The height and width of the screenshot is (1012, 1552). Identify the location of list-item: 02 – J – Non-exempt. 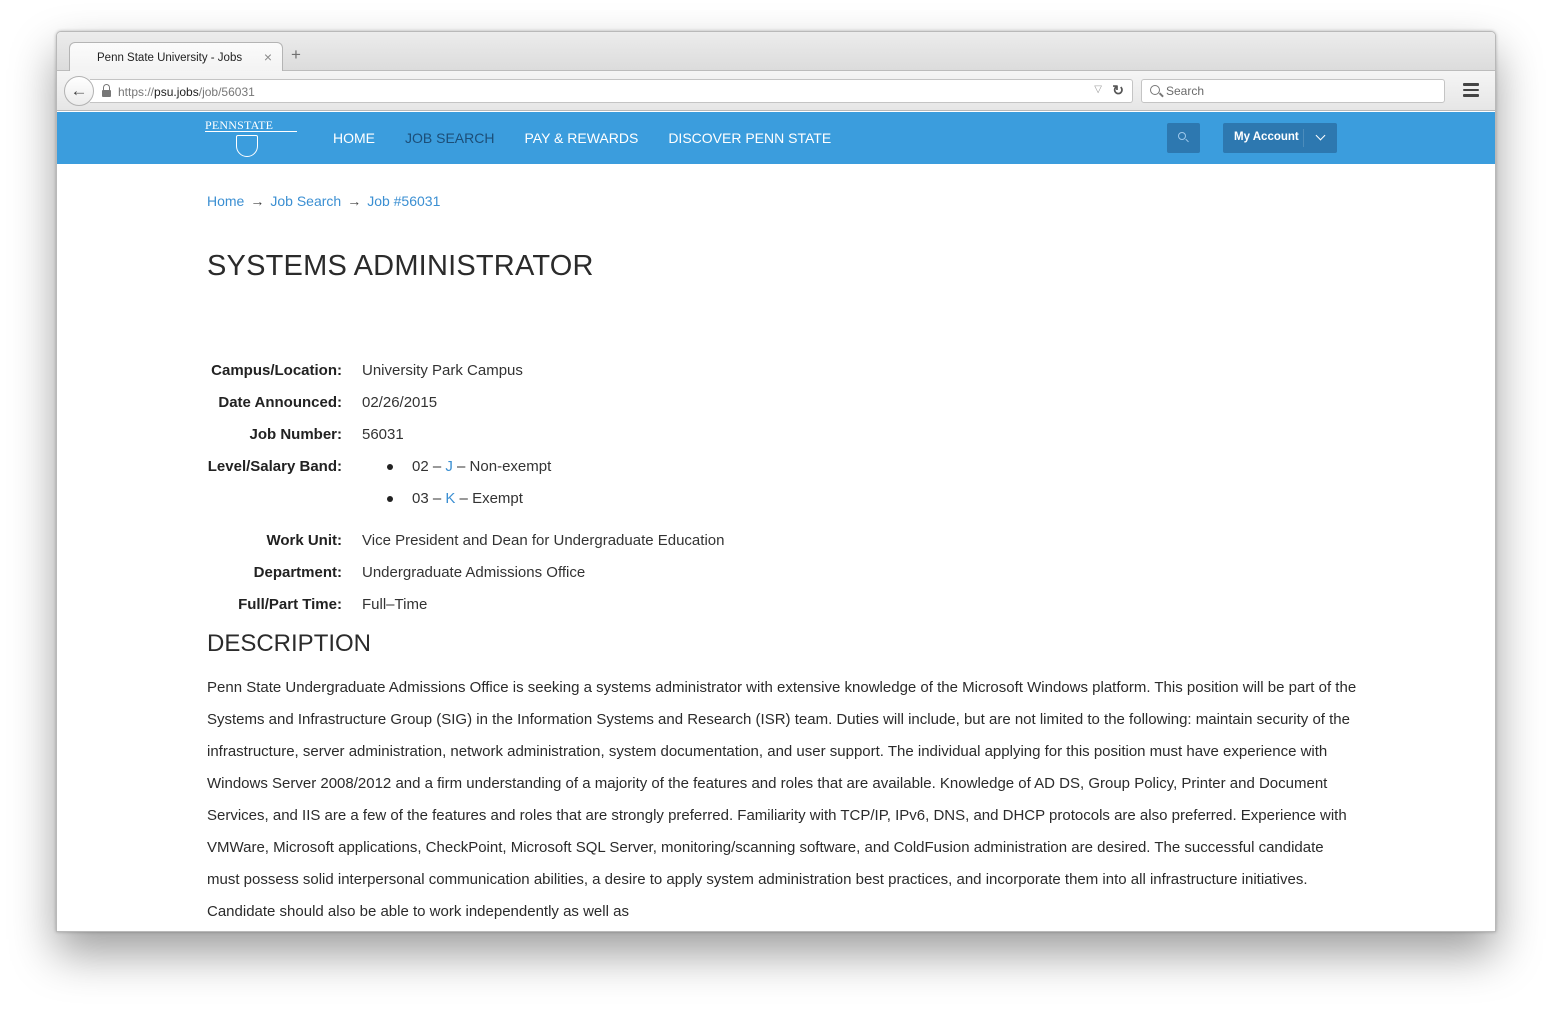
(456, 474).